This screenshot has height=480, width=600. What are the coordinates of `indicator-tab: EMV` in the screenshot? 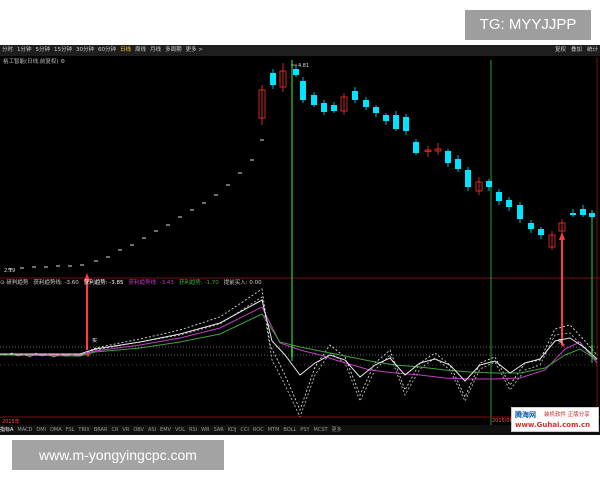 It's located at (165, 430).